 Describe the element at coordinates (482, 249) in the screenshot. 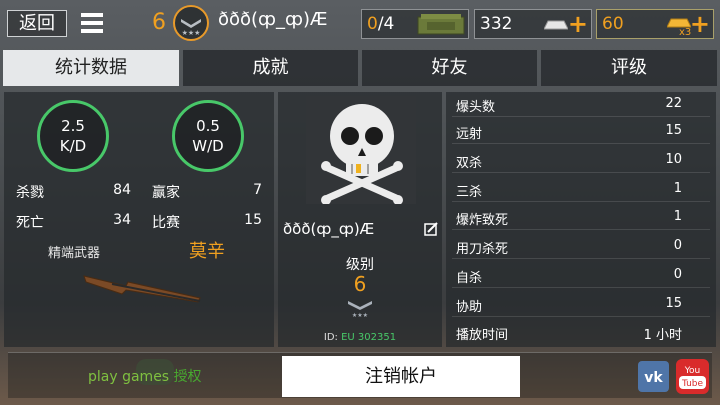

I see `stat-label: 用刀杀死` at that location.